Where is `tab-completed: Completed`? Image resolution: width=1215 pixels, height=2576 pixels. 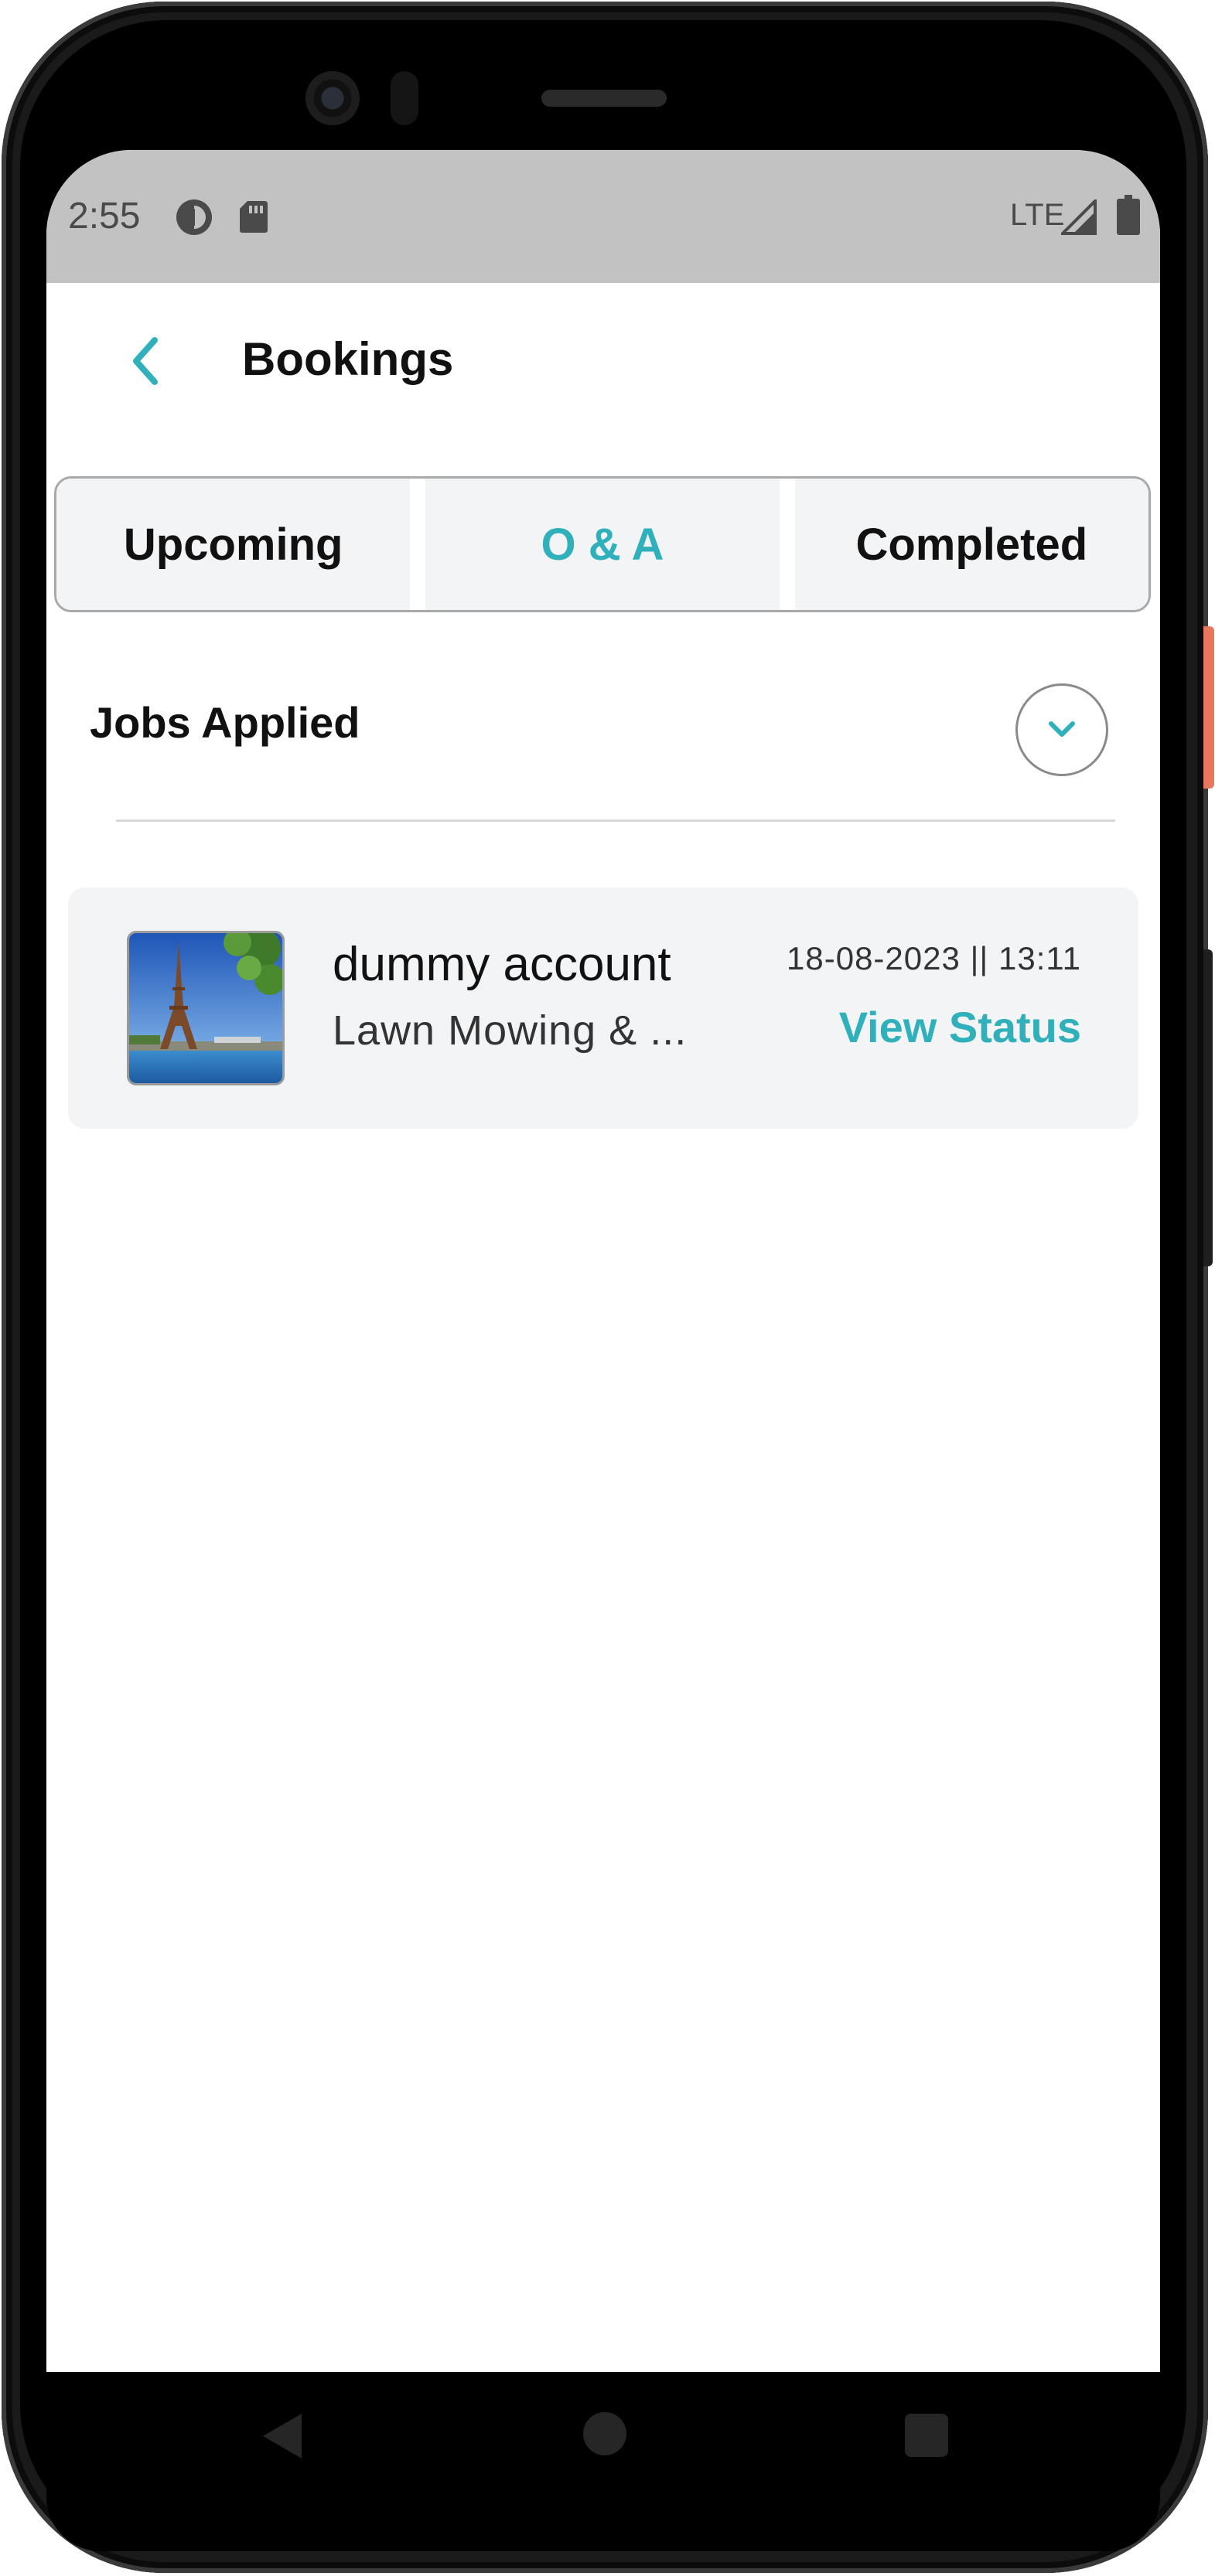
tab-completed: Completed is located at coordinates (971, 544).